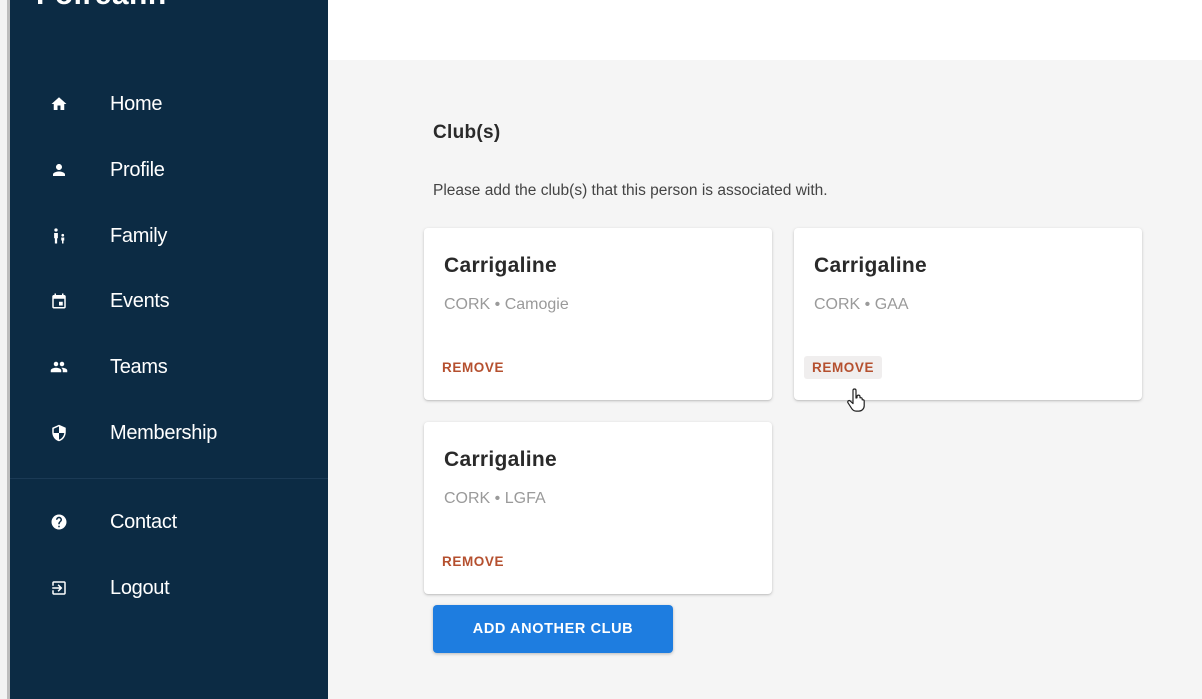 The height and width of the screenshot is (699, 1202). Describe the element at coordinates (169, 236) in the screenshot. I see `sidebar-item-family: Family` at that location.